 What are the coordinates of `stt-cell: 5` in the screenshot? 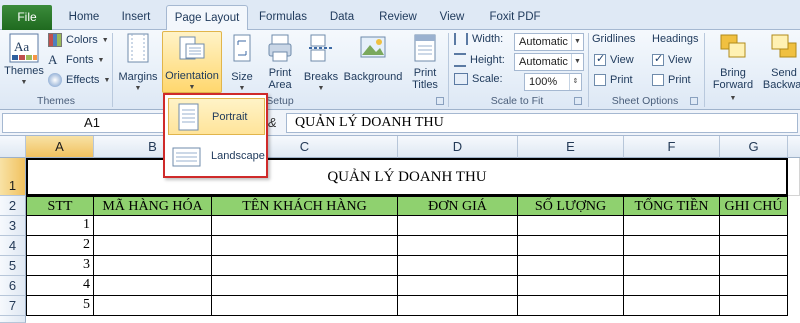 It's located at (60, 306).